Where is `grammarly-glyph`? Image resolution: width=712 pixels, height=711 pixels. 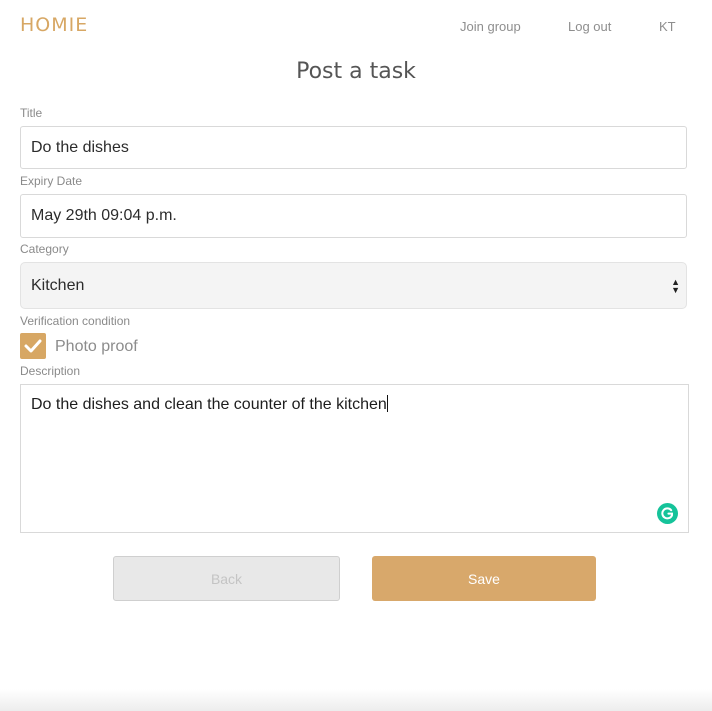
grammarly-glyph is located at coordinates (667, 513).